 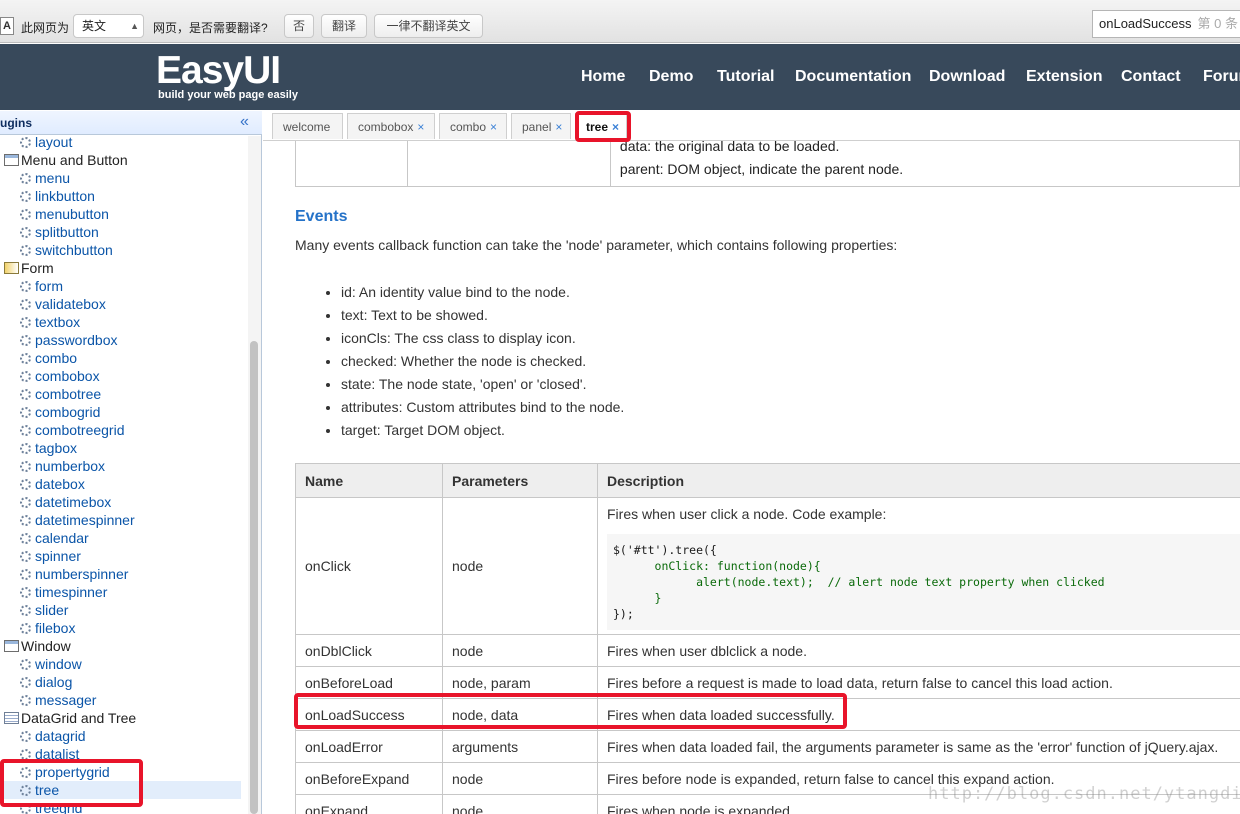 I want to click on sidebar-item-numberbox: numberbox, so click(x=62, y=466).